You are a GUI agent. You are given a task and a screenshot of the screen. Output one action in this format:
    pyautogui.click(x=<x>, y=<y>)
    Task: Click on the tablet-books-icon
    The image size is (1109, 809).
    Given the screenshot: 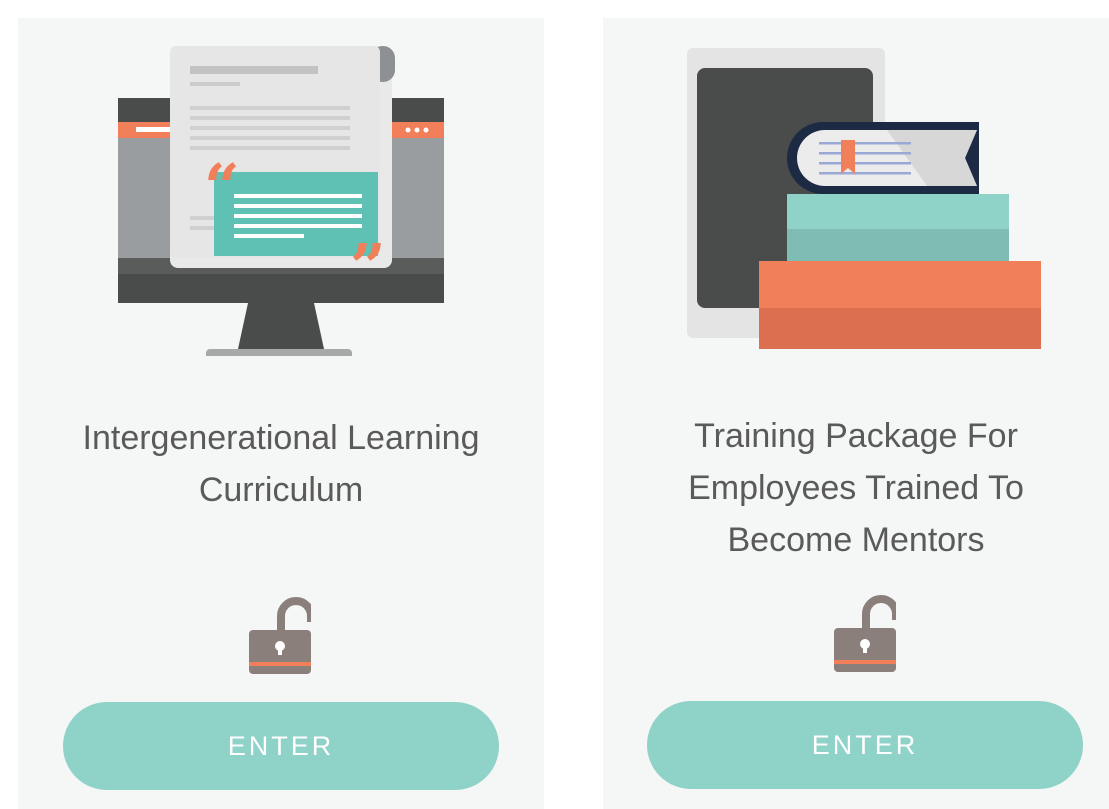 What is the action you would take?
    pyautogui.click(x=864, y=198)
    